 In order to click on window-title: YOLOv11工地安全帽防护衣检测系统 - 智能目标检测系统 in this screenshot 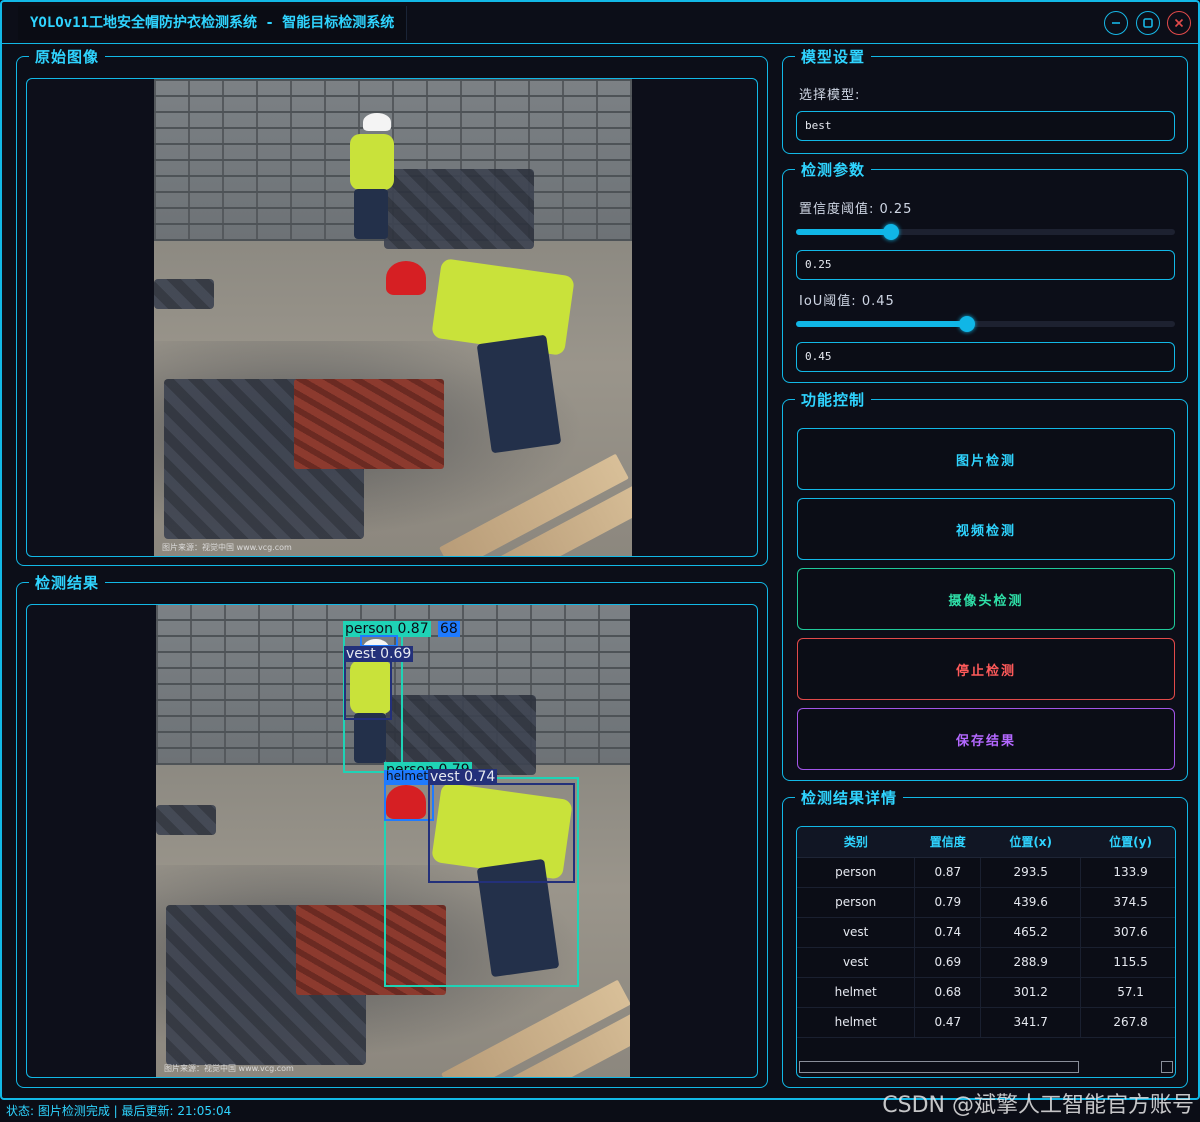, I will do `click(213, 23)`.